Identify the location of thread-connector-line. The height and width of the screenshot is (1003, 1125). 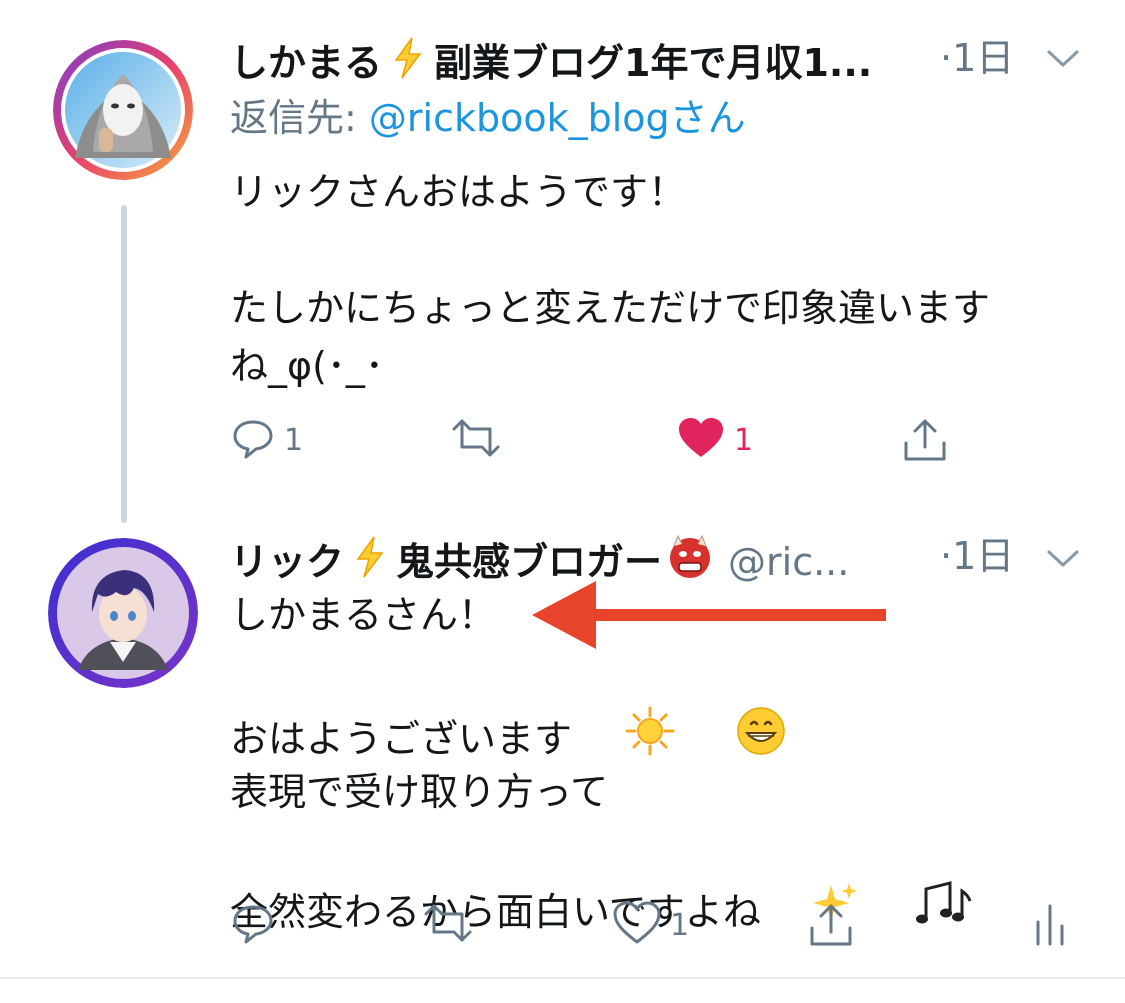
(124, 364).